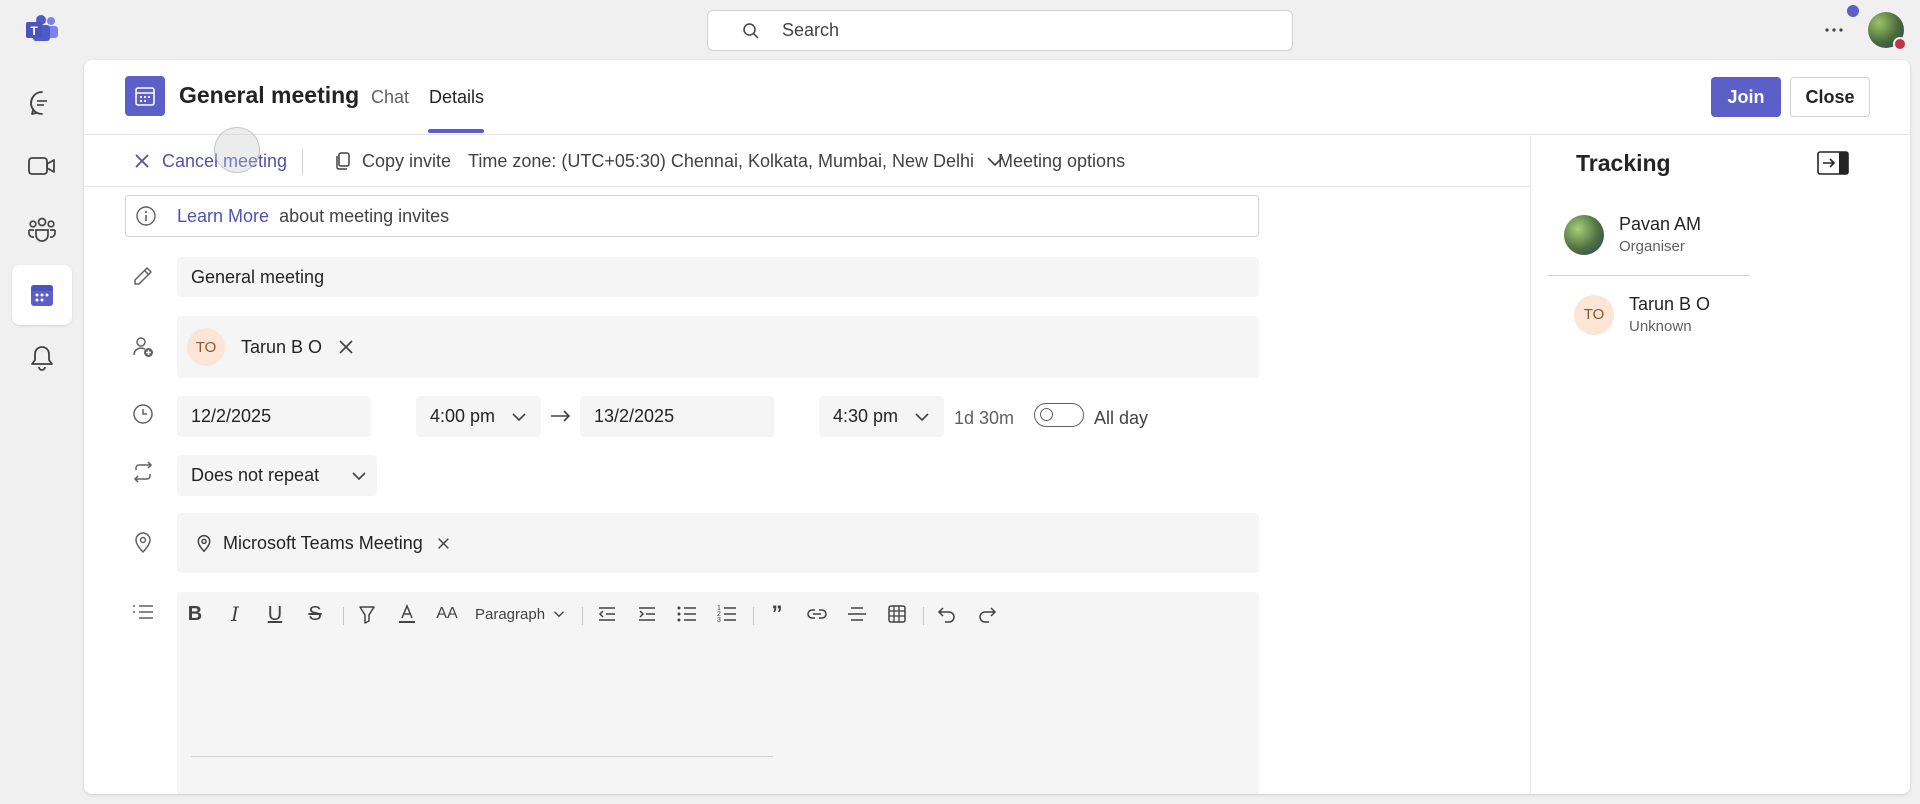  I want to click on highlight-icon, so click(367, 614).